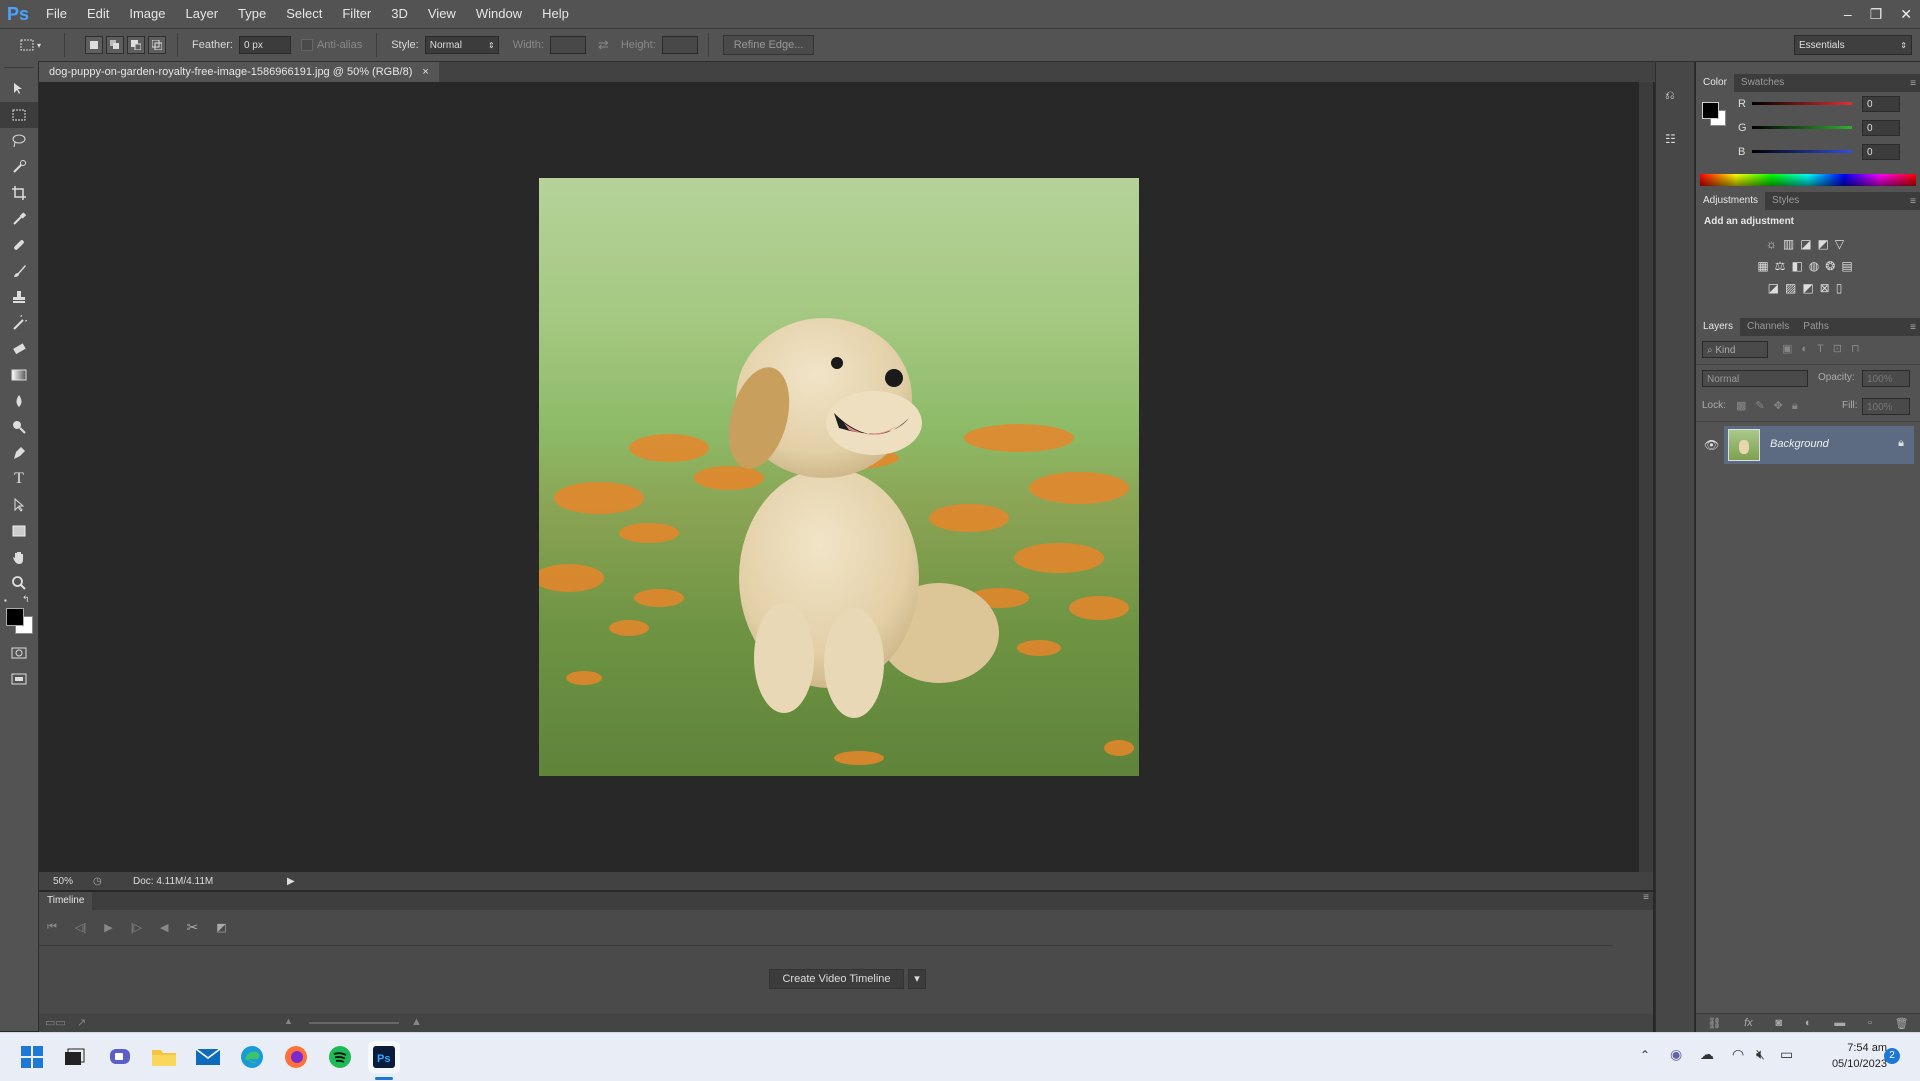 This screenshot has width=1920, height=1081. Describe the element at coordinates (19, 401) in the screenshot. I see `blur-tool-icon` at that location.